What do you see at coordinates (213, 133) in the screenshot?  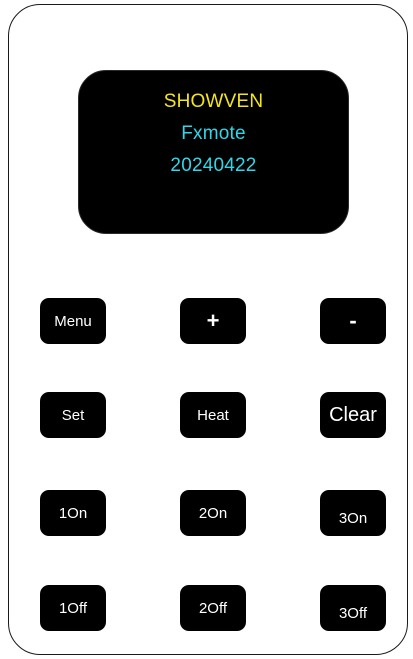 I see `display-model-text: Fxmote` at bounding box center [213, 133].